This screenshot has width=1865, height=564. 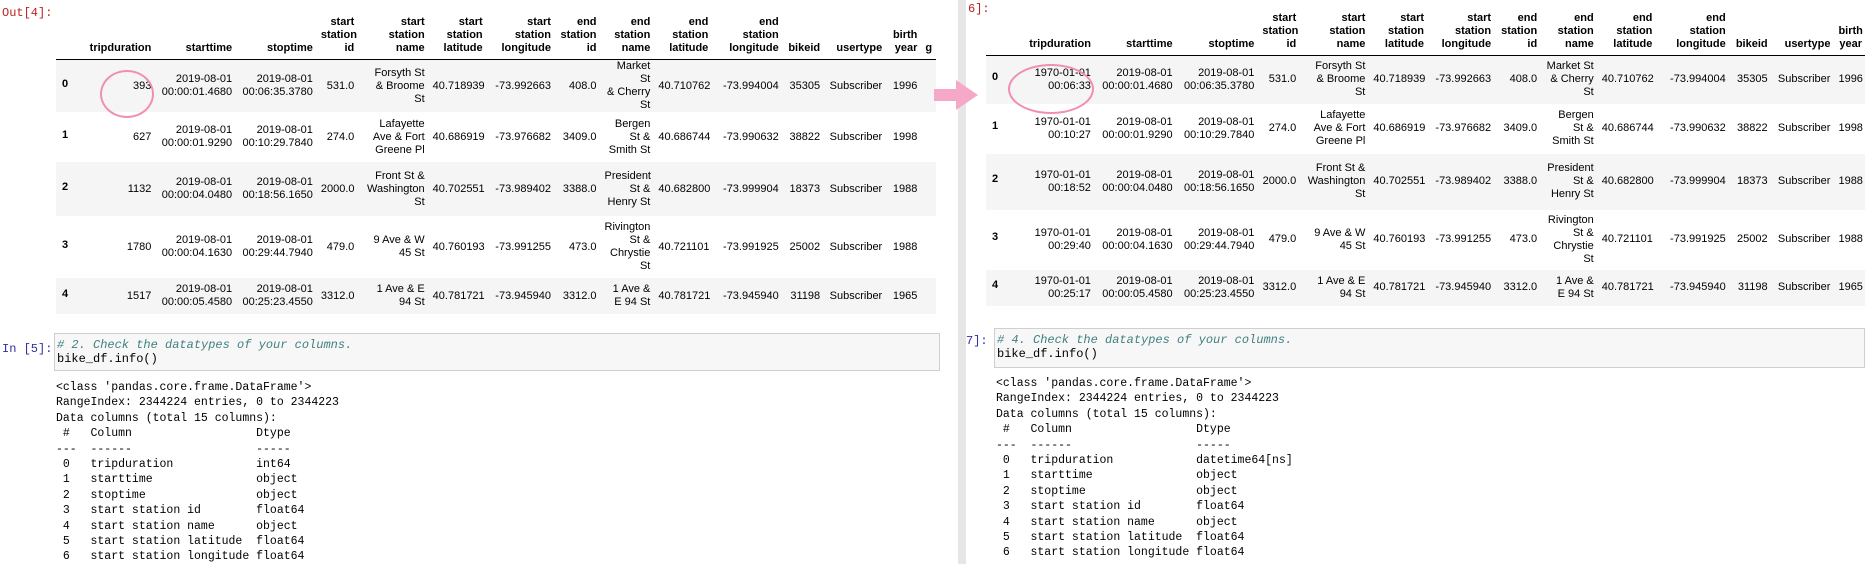 I want to click on table-cell: 40.686919, so click(x=458, y=137).